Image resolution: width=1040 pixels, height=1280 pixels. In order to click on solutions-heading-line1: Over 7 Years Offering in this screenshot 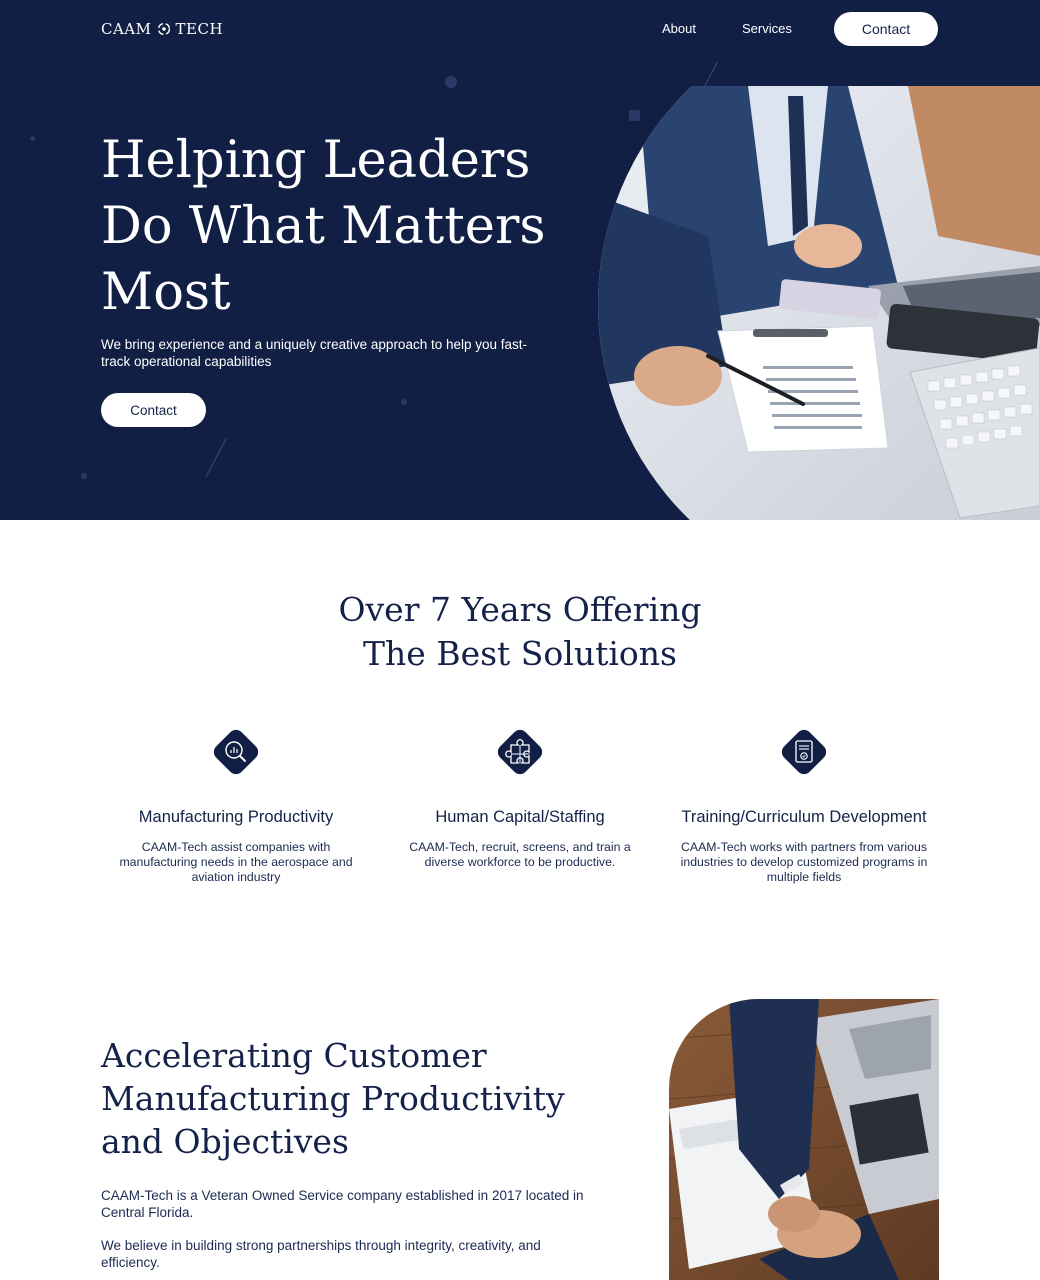, I will do `click(520, 609)`.